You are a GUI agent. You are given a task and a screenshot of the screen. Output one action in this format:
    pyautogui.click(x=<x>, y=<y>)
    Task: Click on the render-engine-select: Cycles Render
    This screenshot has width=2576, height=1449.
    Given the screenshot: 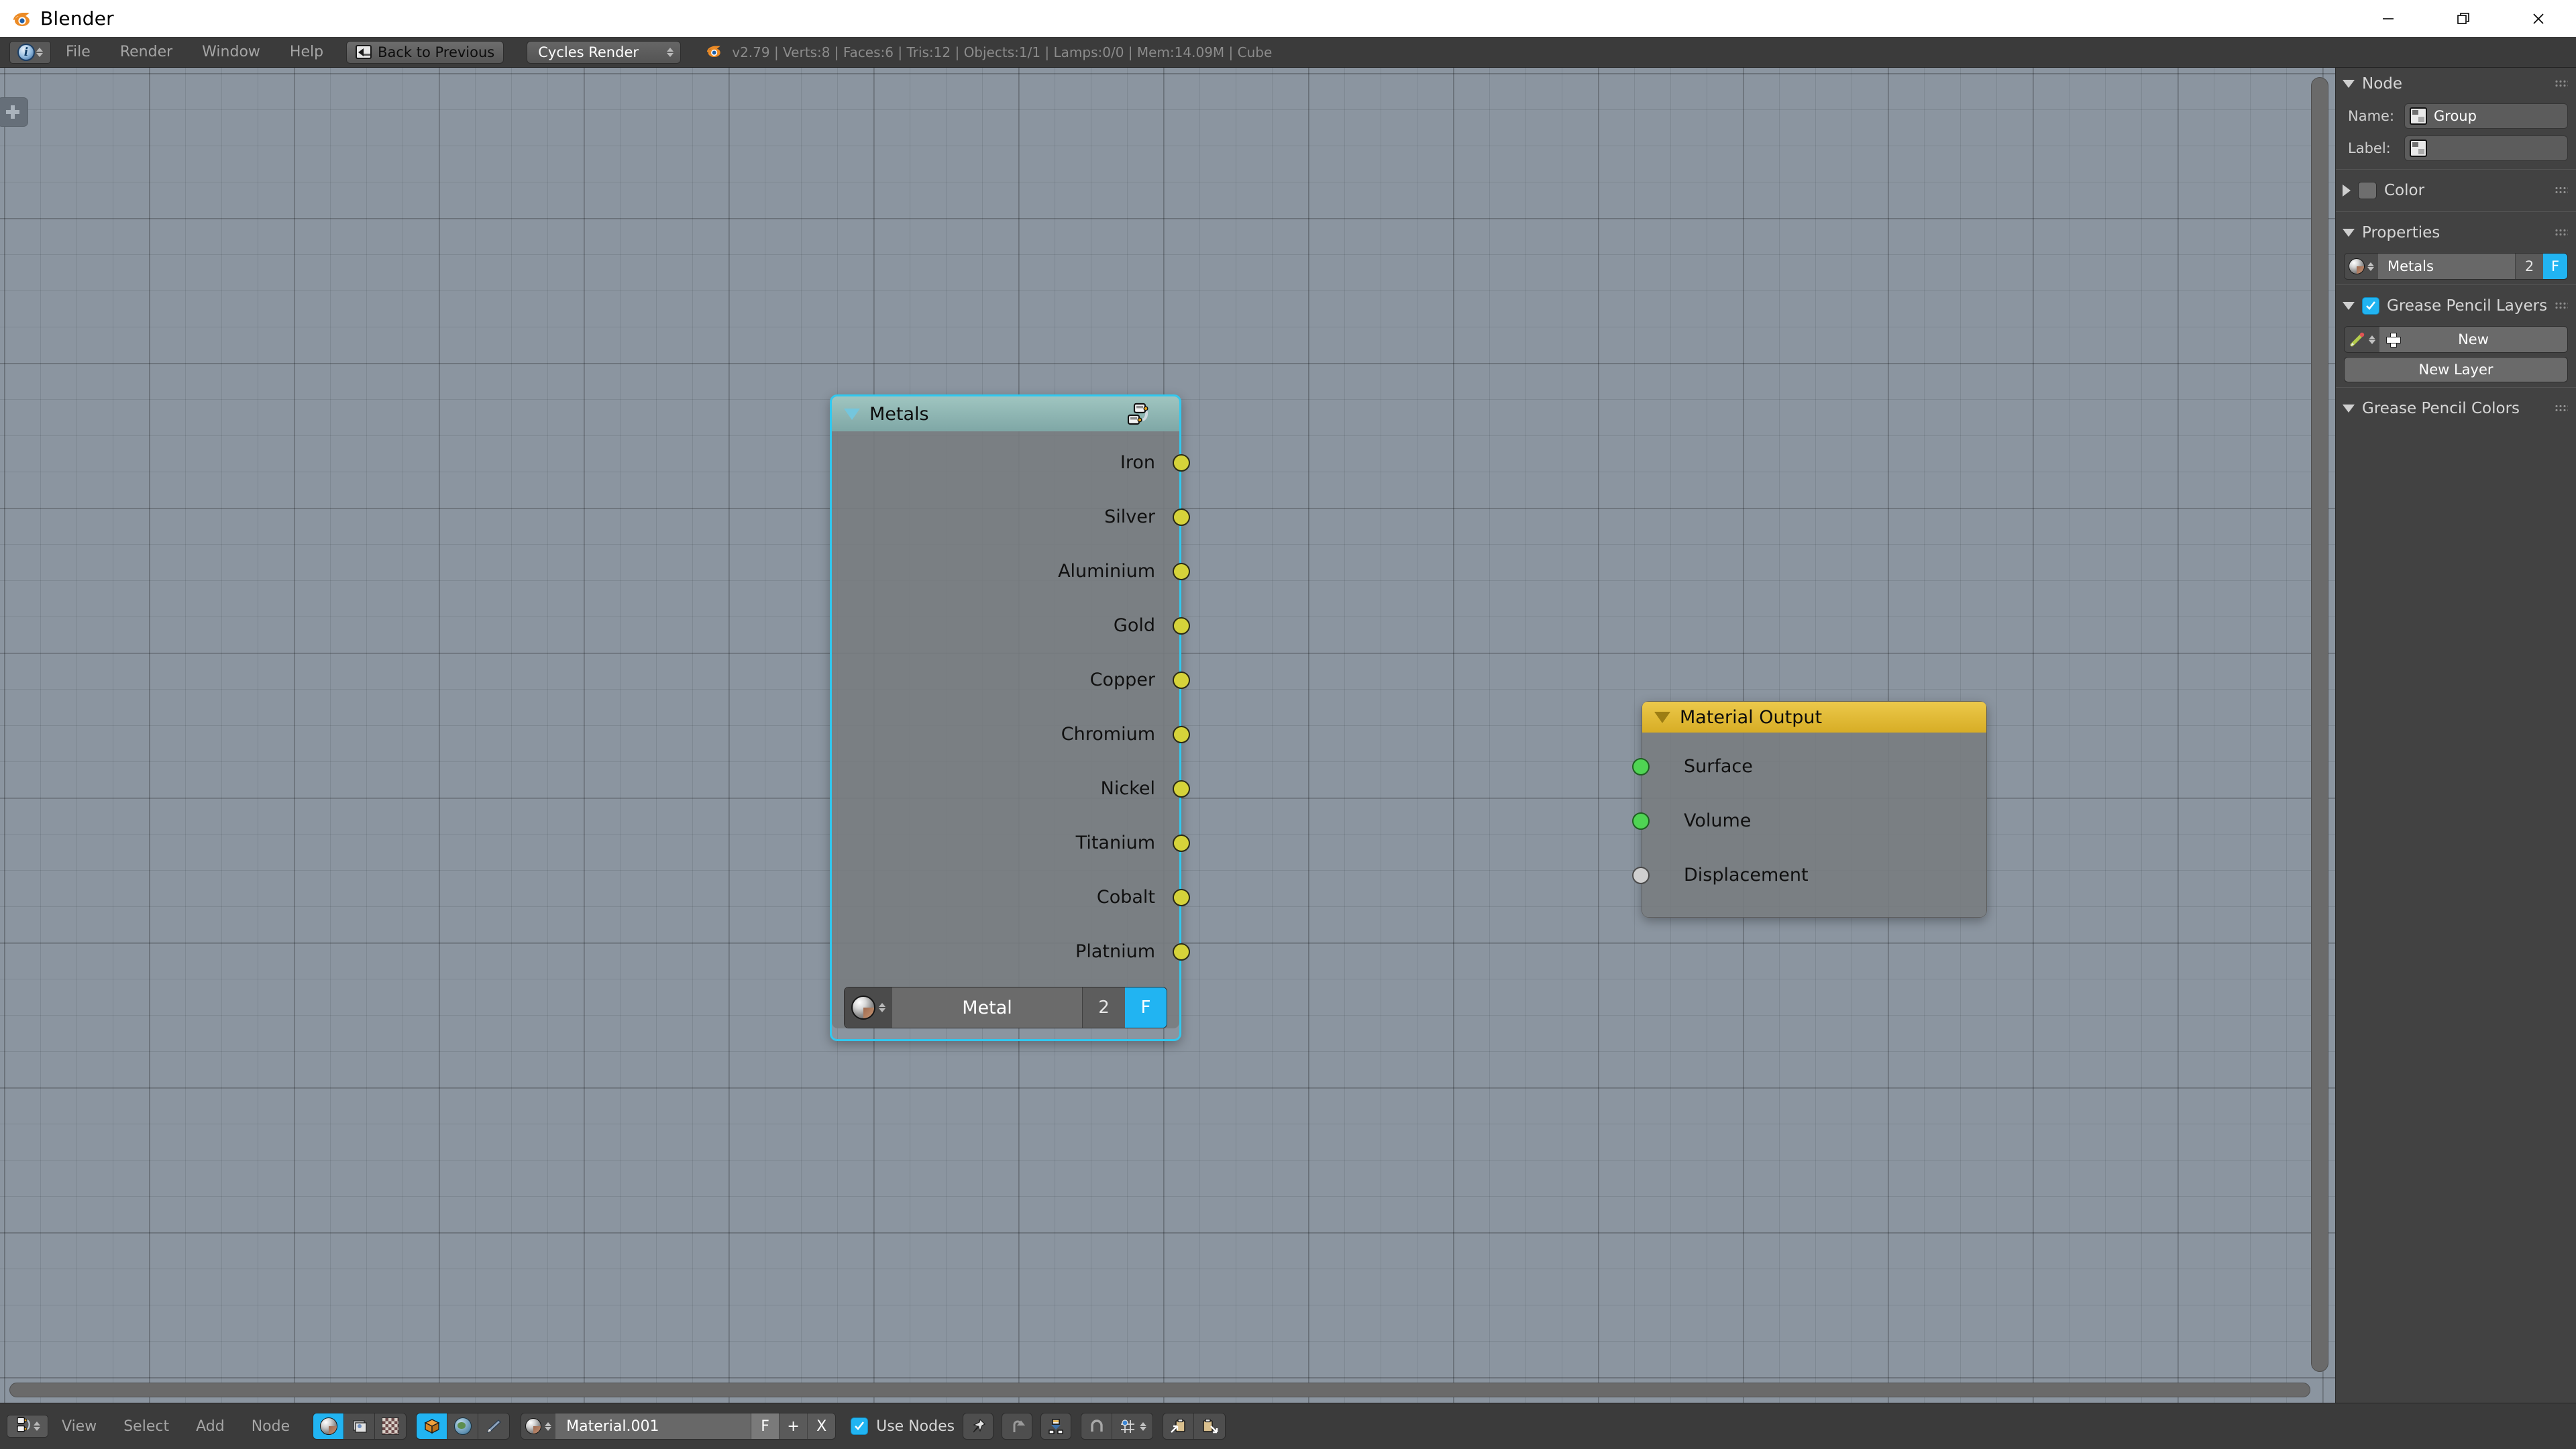 What is the action you would take?
    pyautogui.click(x=604, y=52)
    